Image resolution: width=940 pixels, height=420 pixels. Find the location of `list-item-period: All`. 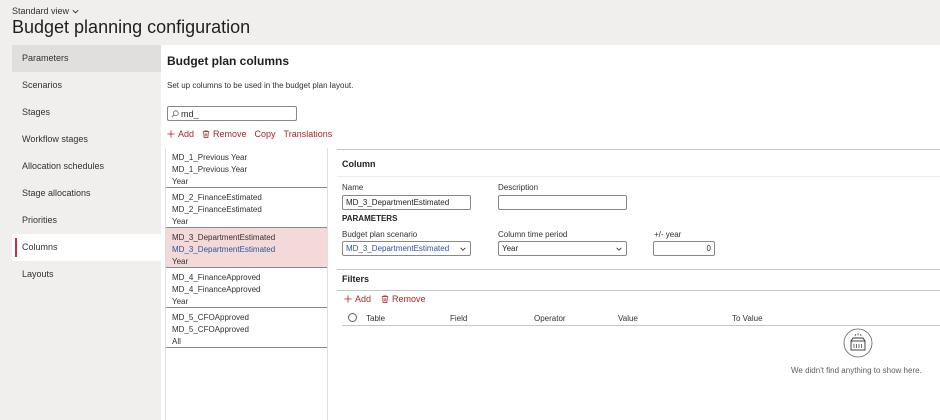

list-item-period: All is located at coordinates (176, 341).